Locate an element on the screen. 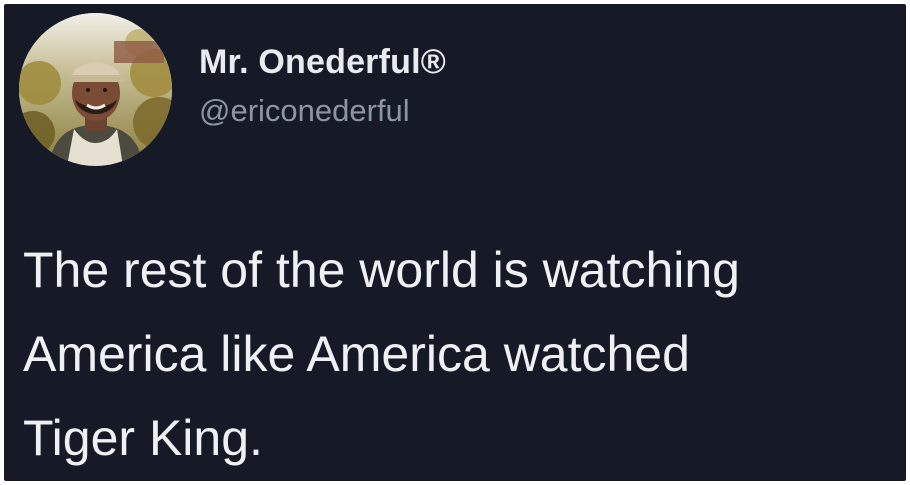  avatar is located at coordinates (95, 89).